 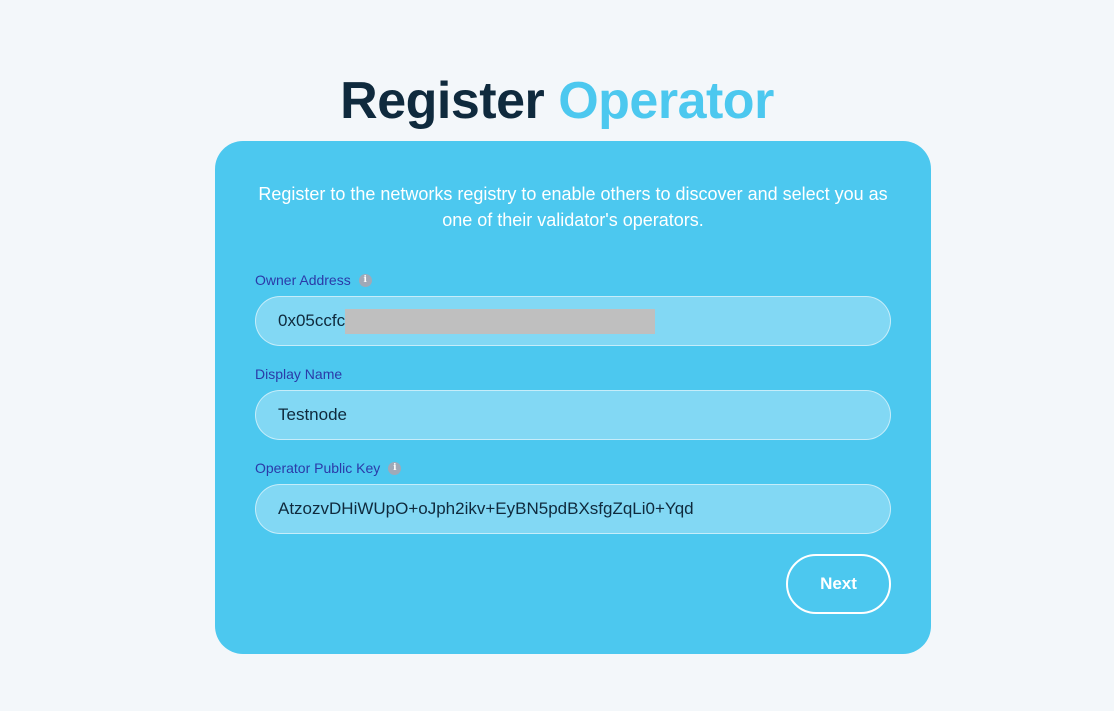 What do you see at coordinates (312, 320) in the screenshot?
I see `owner-address-value: 0x05ccfc` at bounding box center [312, 320].